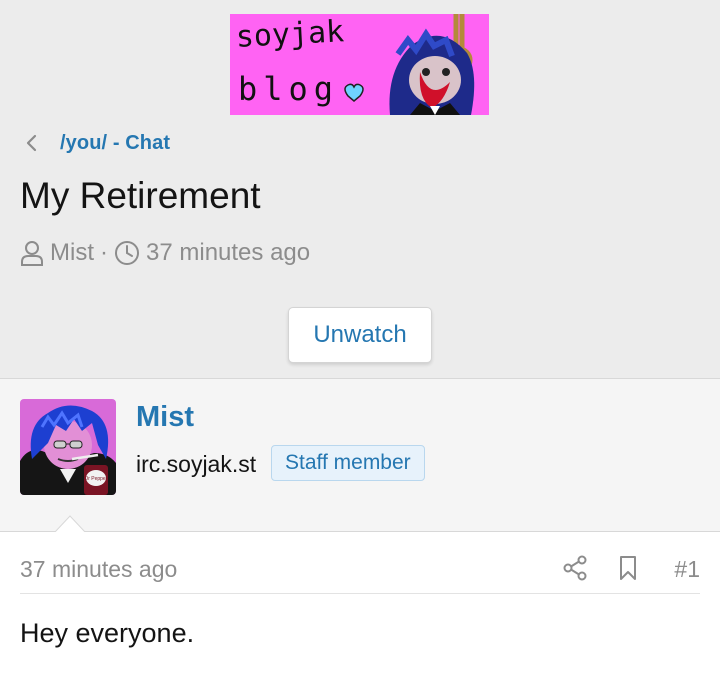 This screenshot has width=720, height=675. I want to click on thread-meta: Mist · 37 minutes ago, so click(165, 253).